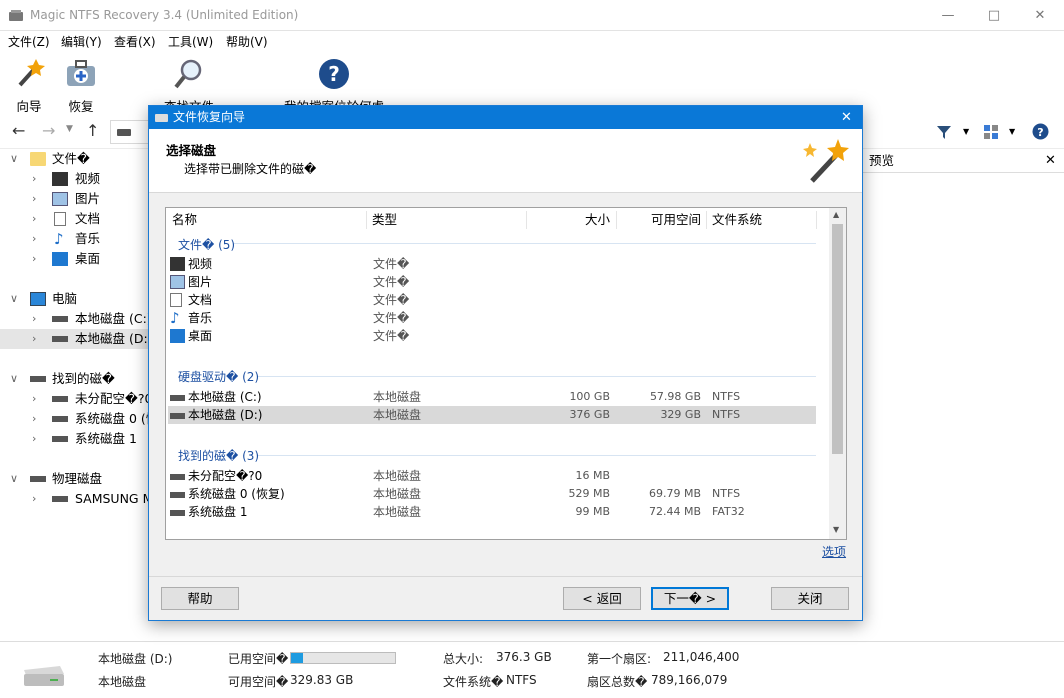  What do you see at coordinates (948, 15) in the screenshot?
I see `minimize-button: —` at bounding box center [948, 15].